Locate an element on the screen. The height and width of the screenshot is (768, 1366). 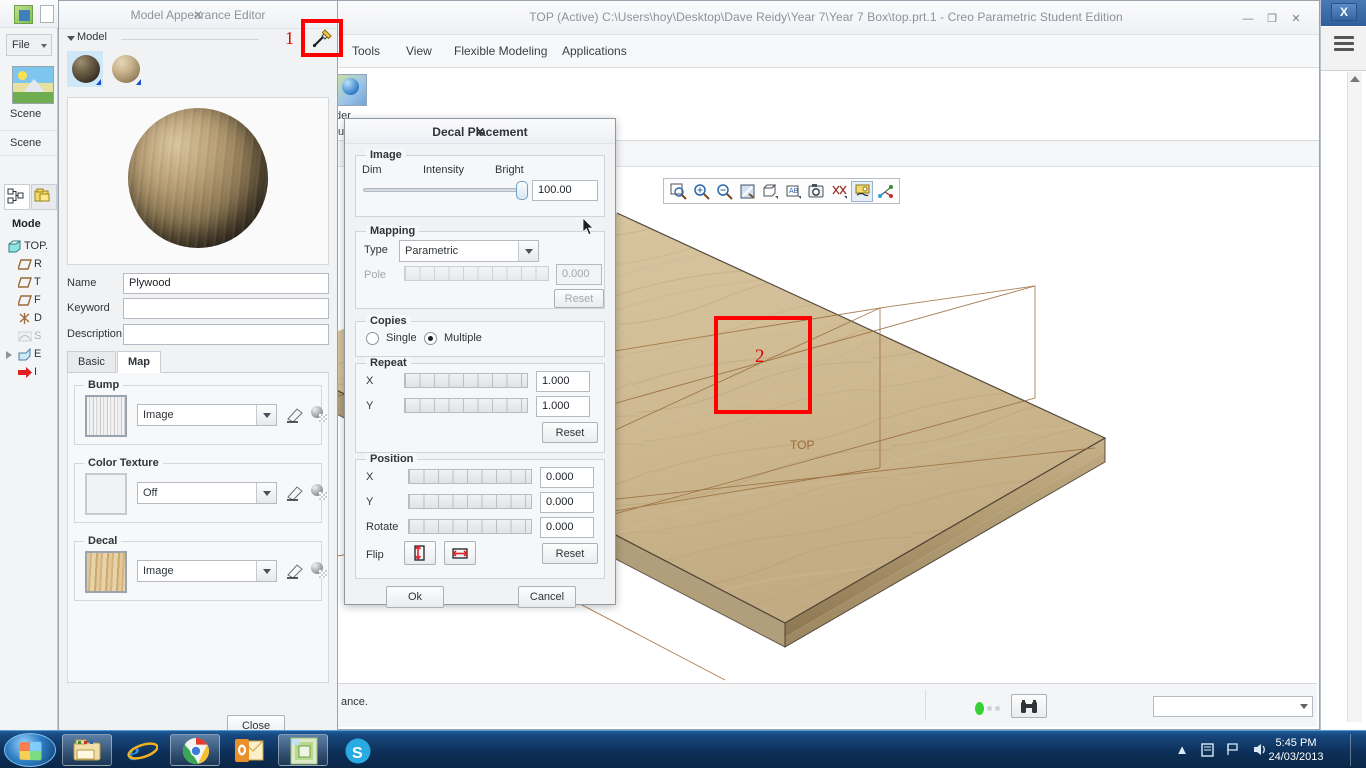
repeat-x-slider is located at coordinates (466, 380).